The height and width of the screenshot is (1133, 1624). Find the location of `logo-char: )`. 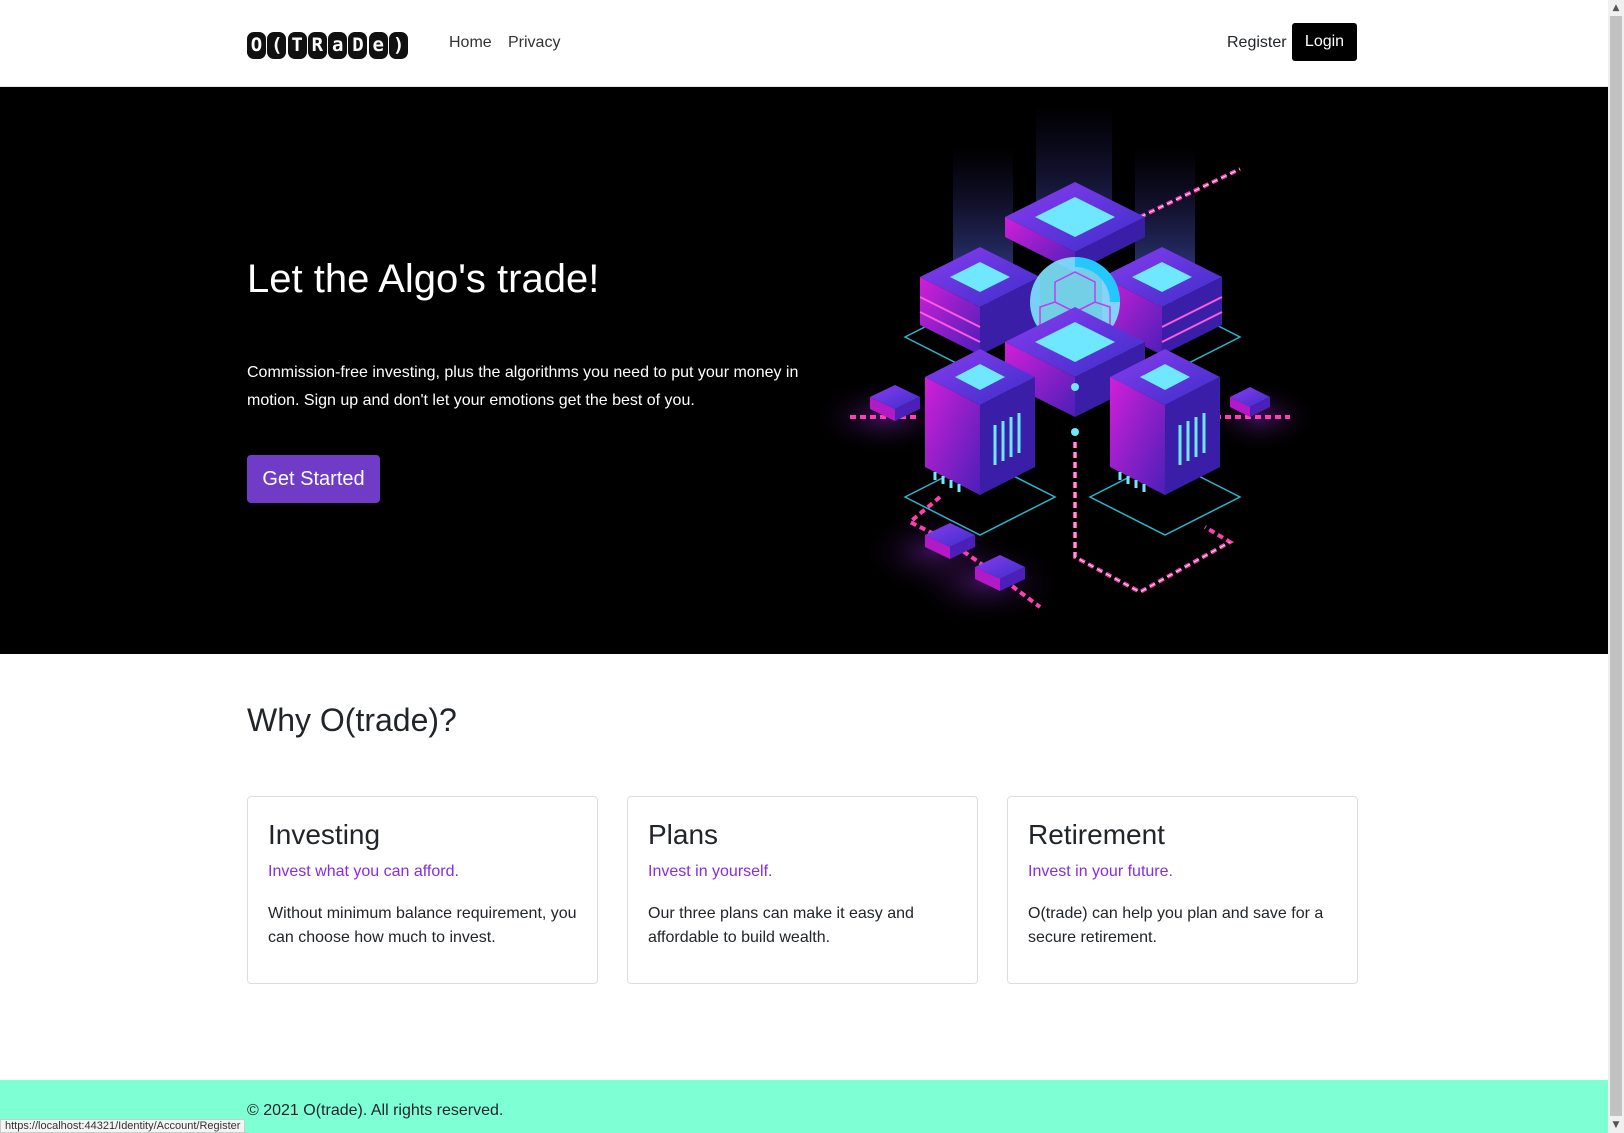

logo-char: ) is located at coordinates (399, 45).